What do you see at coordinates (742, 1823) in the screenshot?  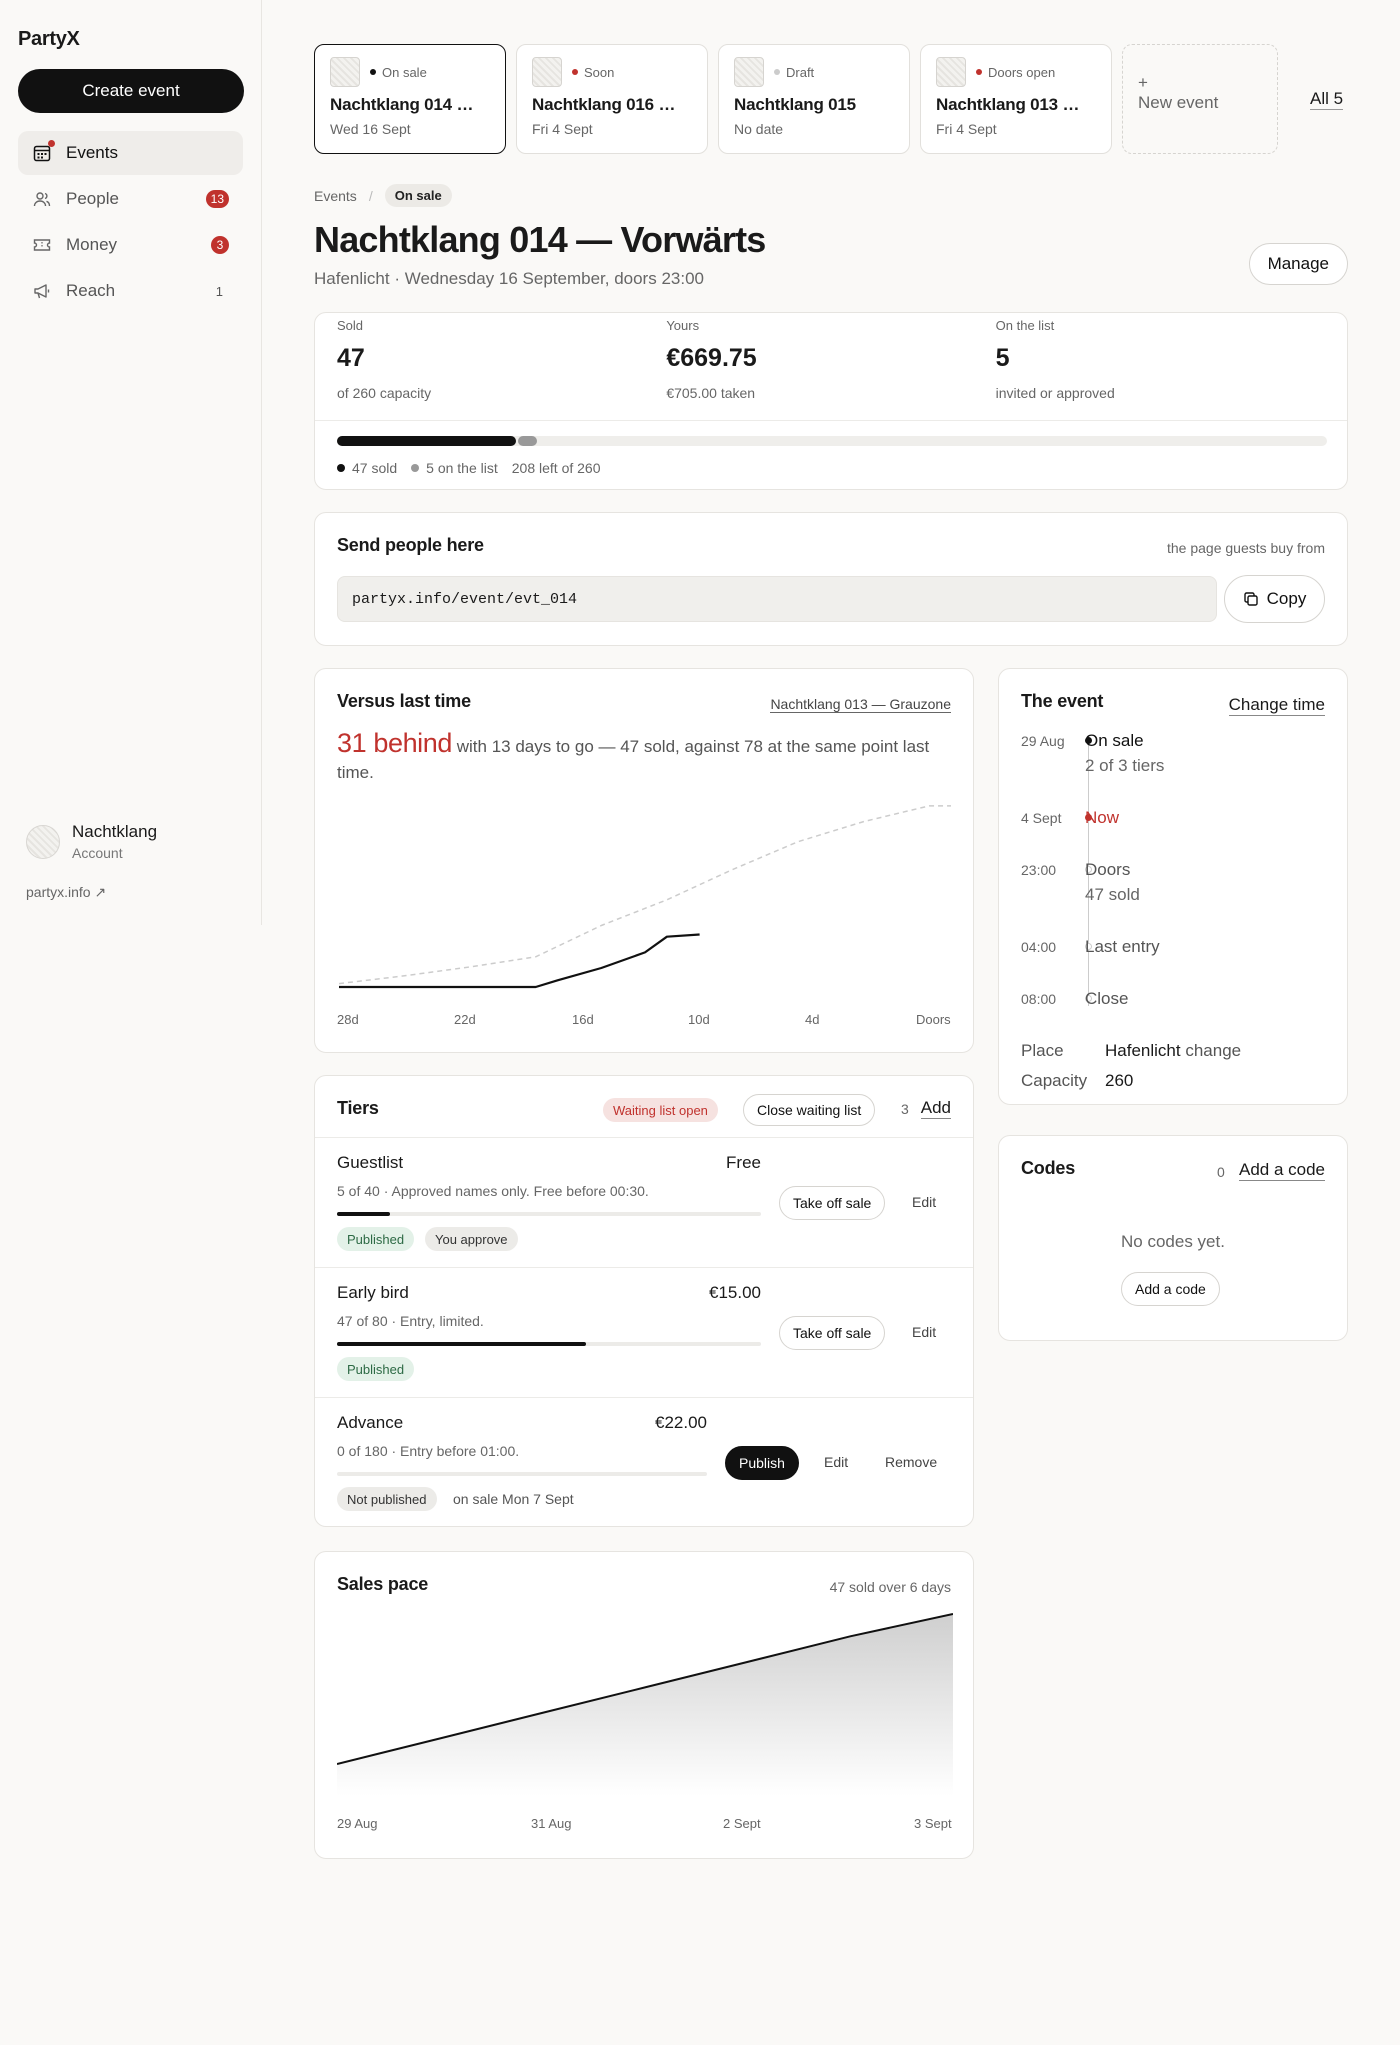 I see `x-tick-label: 2 Sept` at bounding box center [742, 1823].